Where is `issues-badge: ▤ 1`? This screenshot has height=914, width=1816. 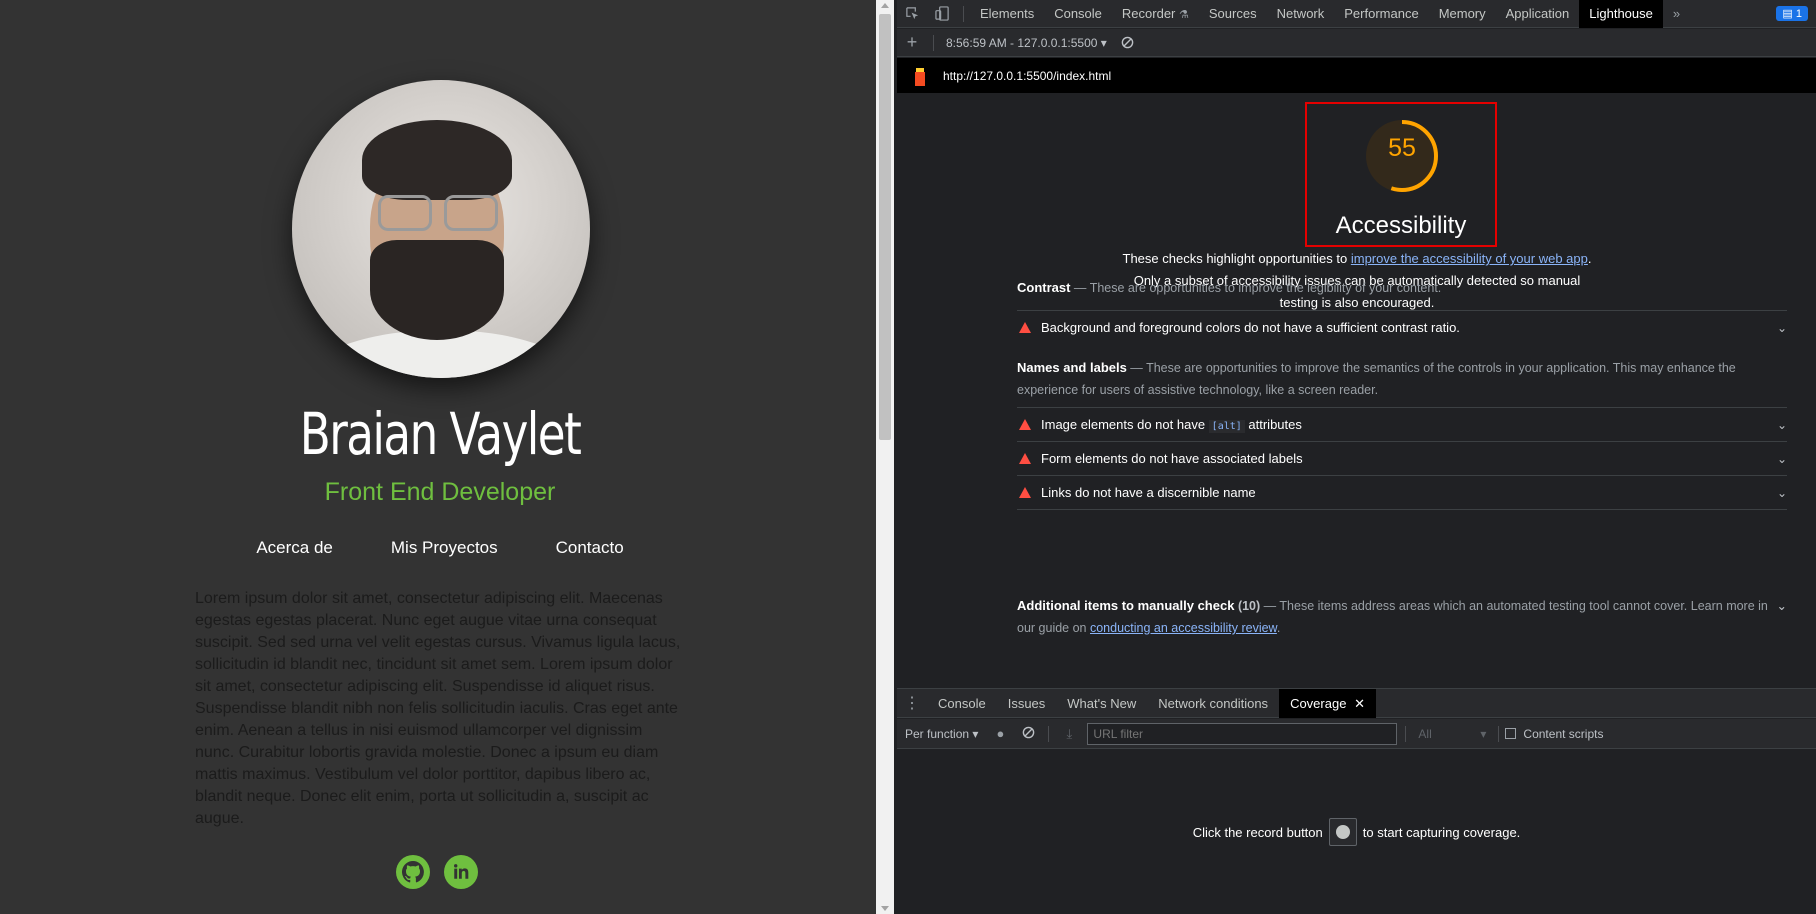 issues-badge: ▤ 1 is located at coordinates (1792, 13).